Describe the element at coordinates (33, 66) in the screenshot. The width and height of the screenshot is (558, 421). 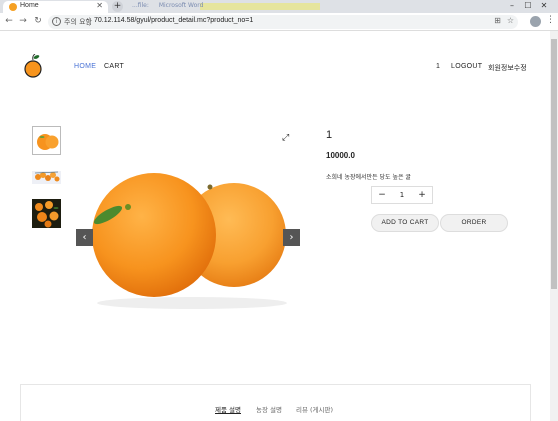
I see `orange-logo-icon` at that location.